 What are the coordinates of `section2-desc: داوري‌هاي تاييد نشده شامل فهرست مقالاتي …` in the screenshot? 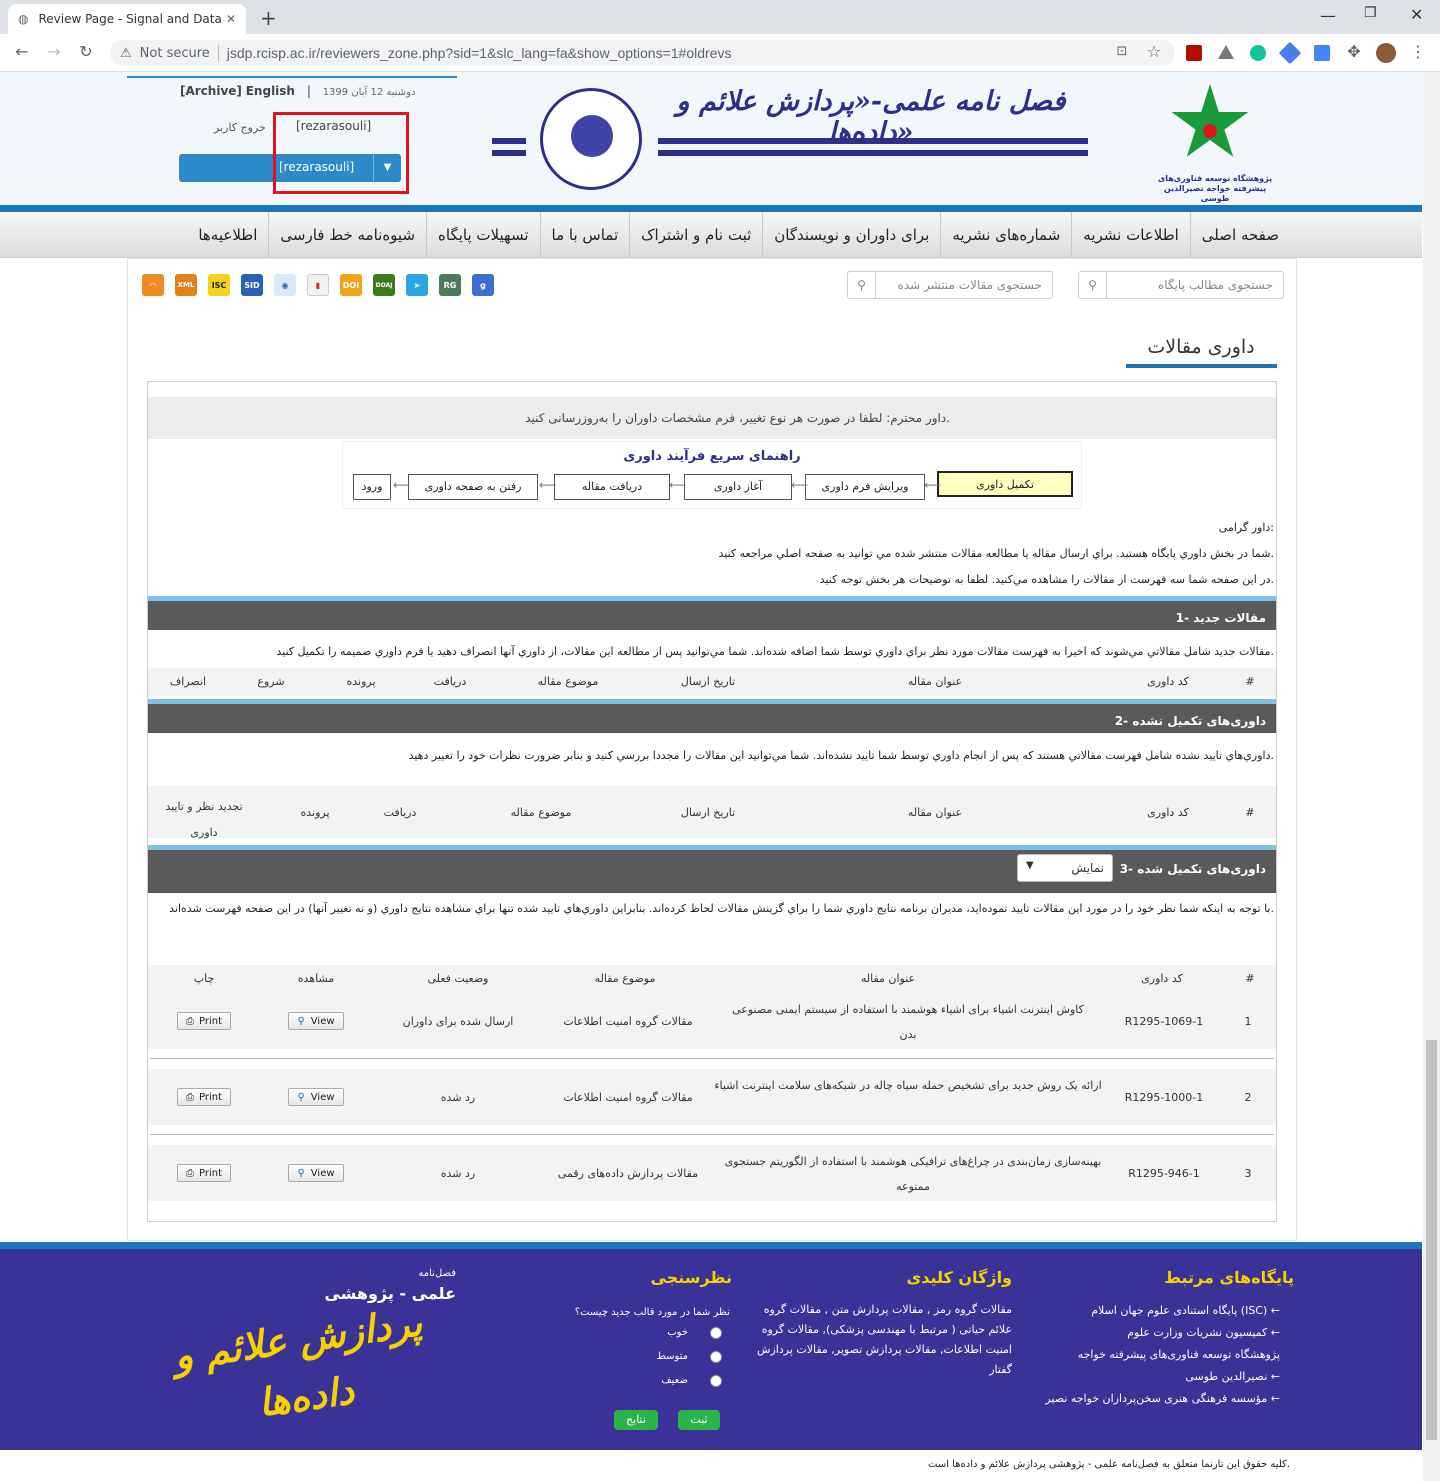 It's located at (841, 755).